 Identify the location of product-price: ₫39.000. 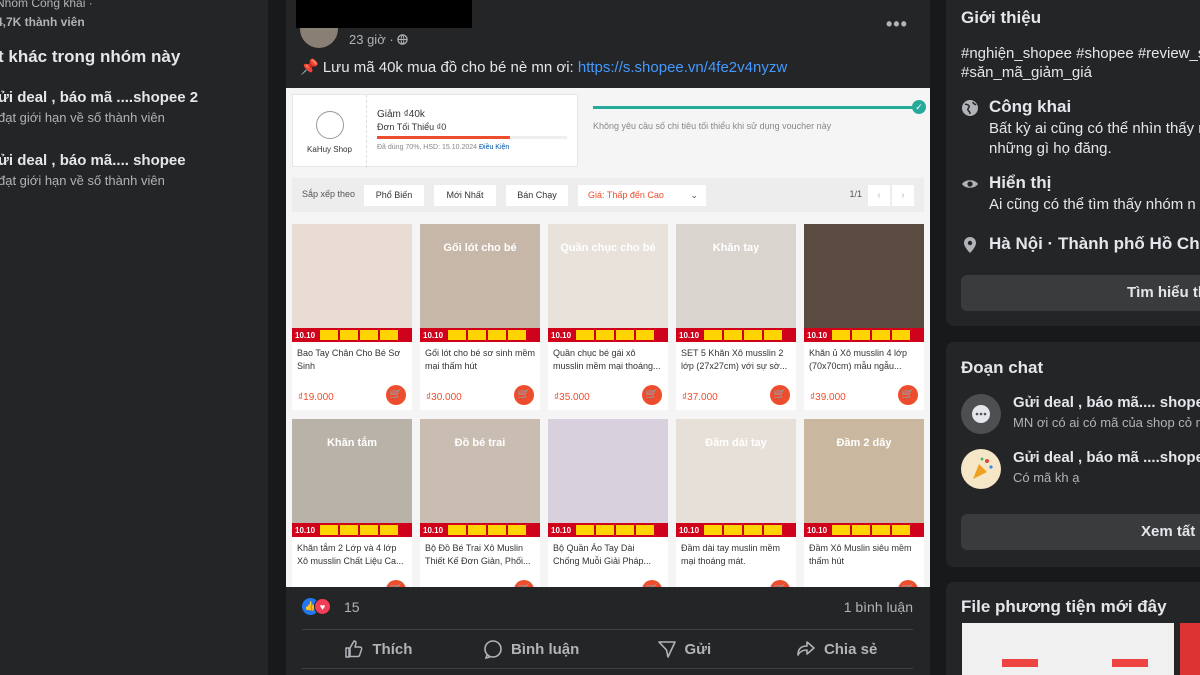
(828, 397).